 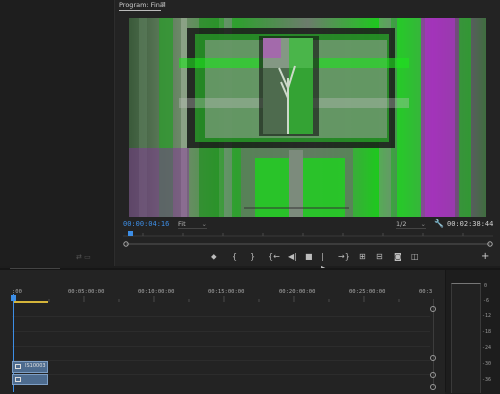 What do you see at coordinates (35, 366) in the screenshot?
I see `clip-label: IS10003` at bounding box center [35, 366].